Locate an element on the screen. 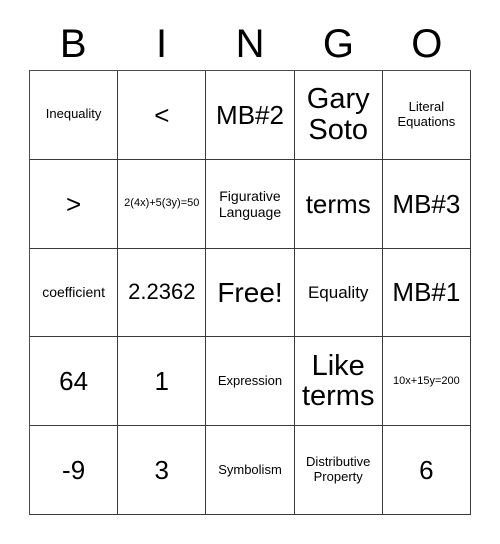 This screenshot has height=544, width=500. bingo-cell-i2: 2(4x)+5(3y)=50 is located at coordinates (162, 204).